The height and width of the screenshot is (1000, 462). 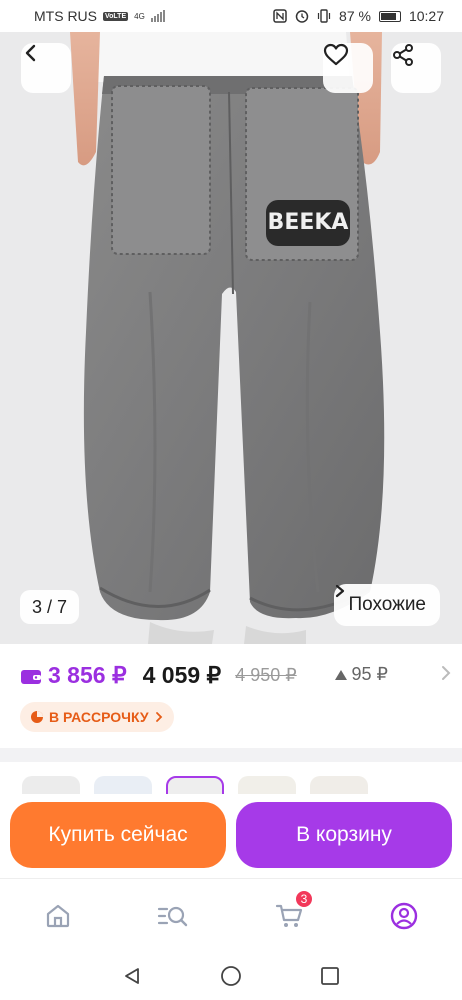 I want to click on installment-button: В РАССРОЧКУ, so click(x=97, y=717).